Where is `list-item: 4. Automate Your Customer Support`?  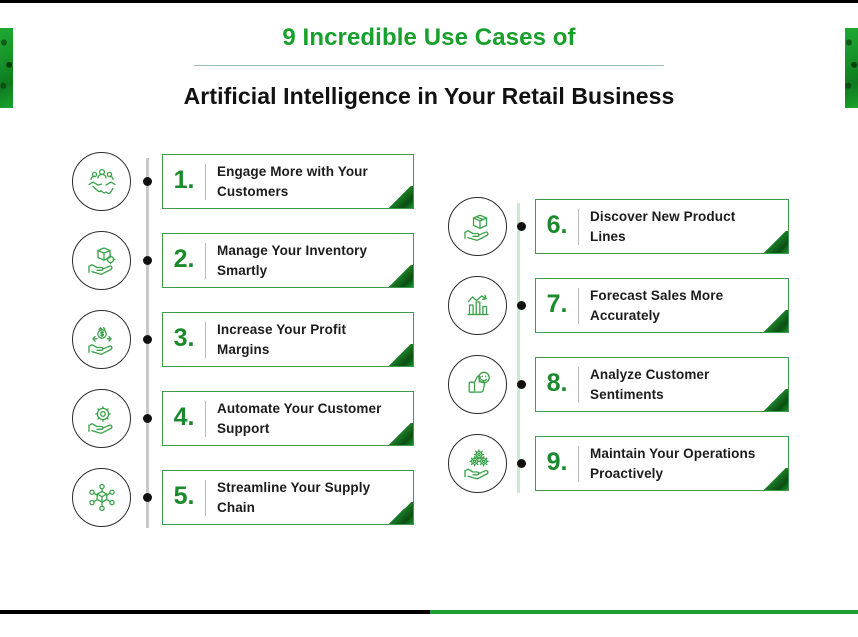 list-item: 4. Automate Your Customer Support is located at coordinates (243, 418).